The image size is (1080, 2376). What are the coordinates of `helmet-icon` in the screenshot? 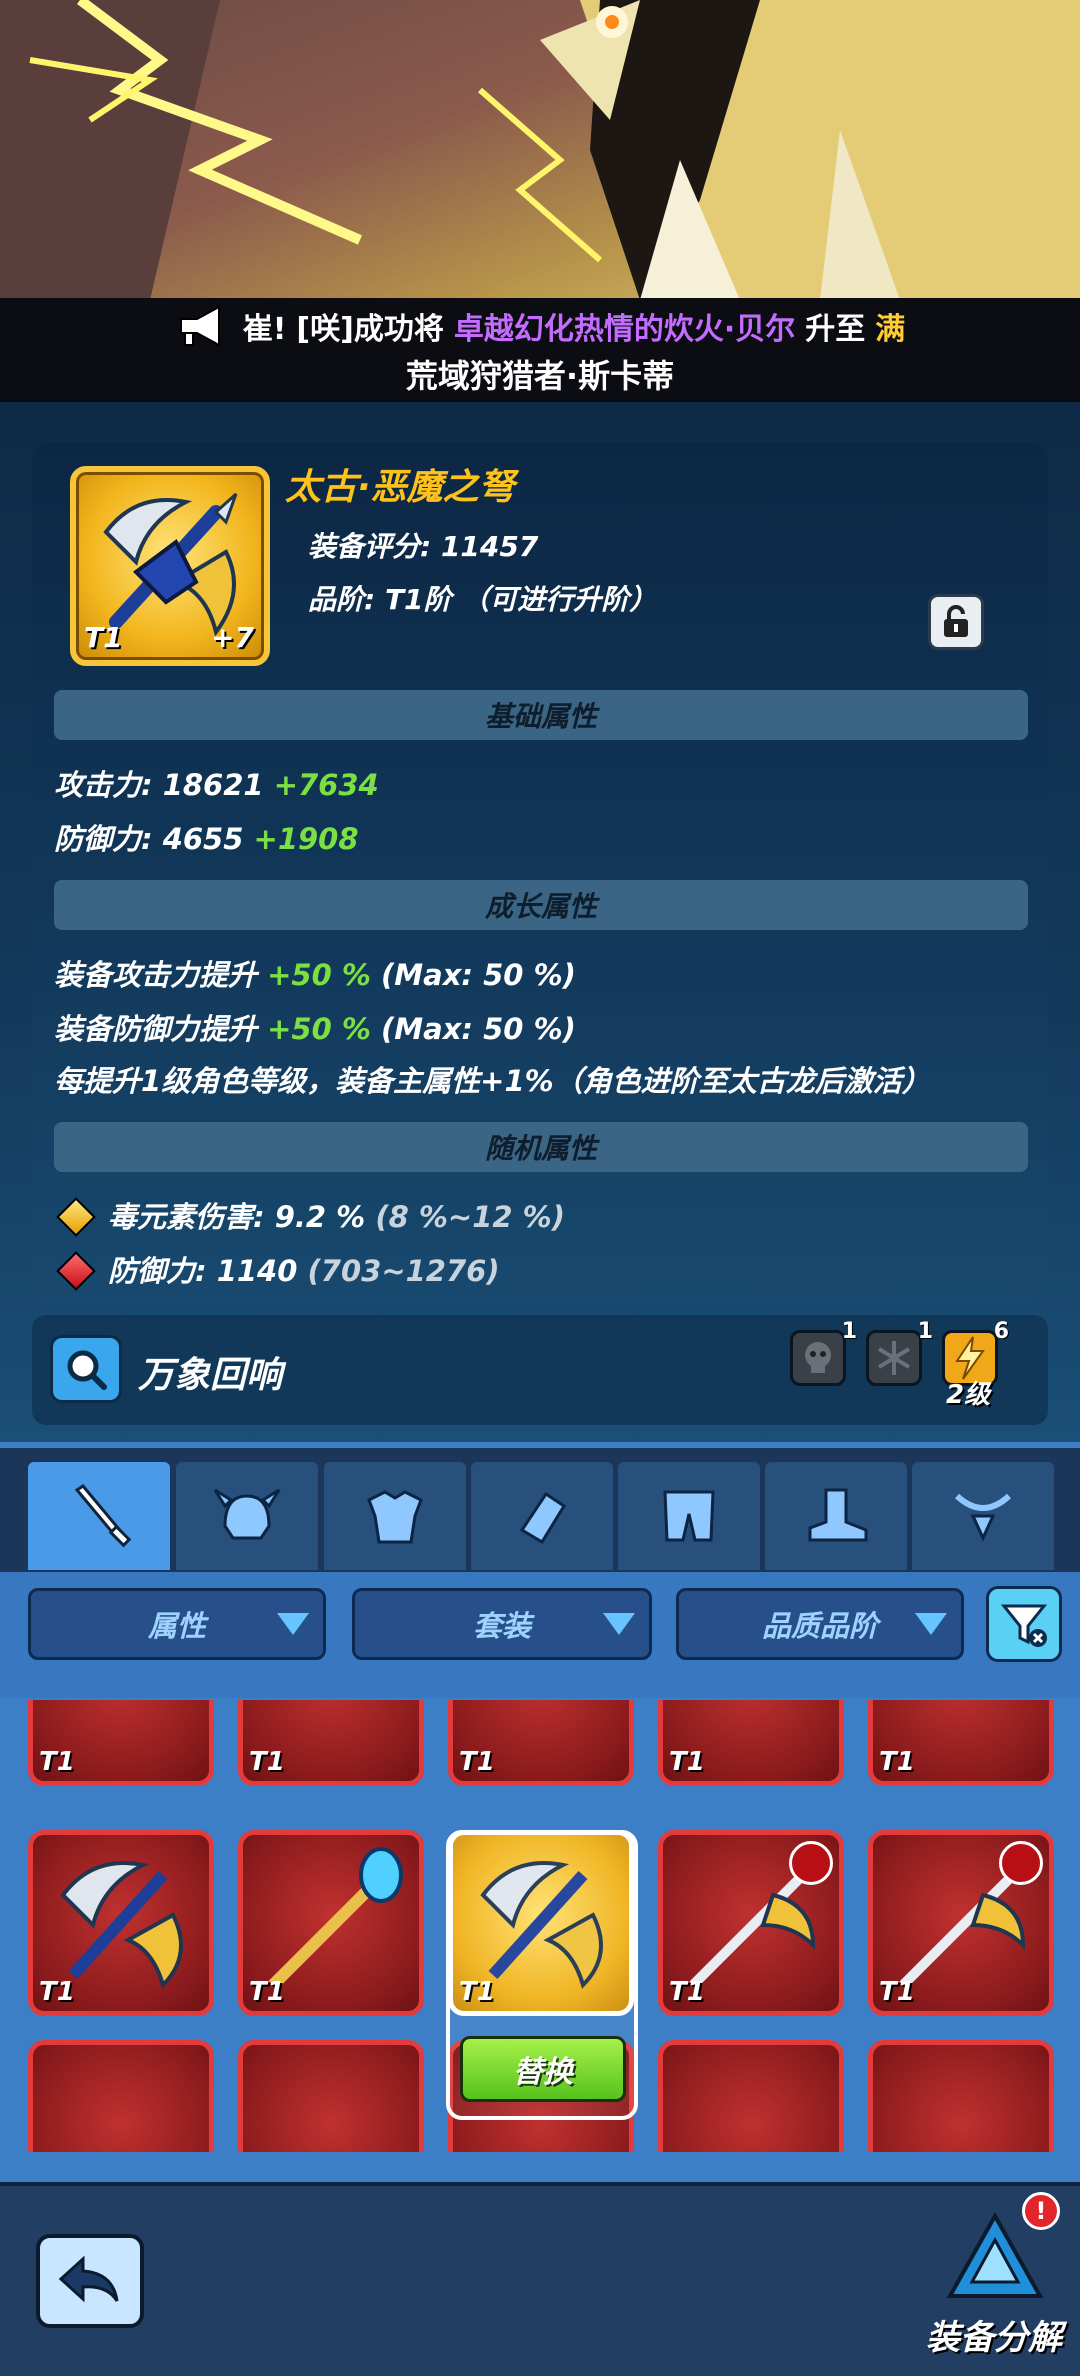 It's located at (247, 1514).